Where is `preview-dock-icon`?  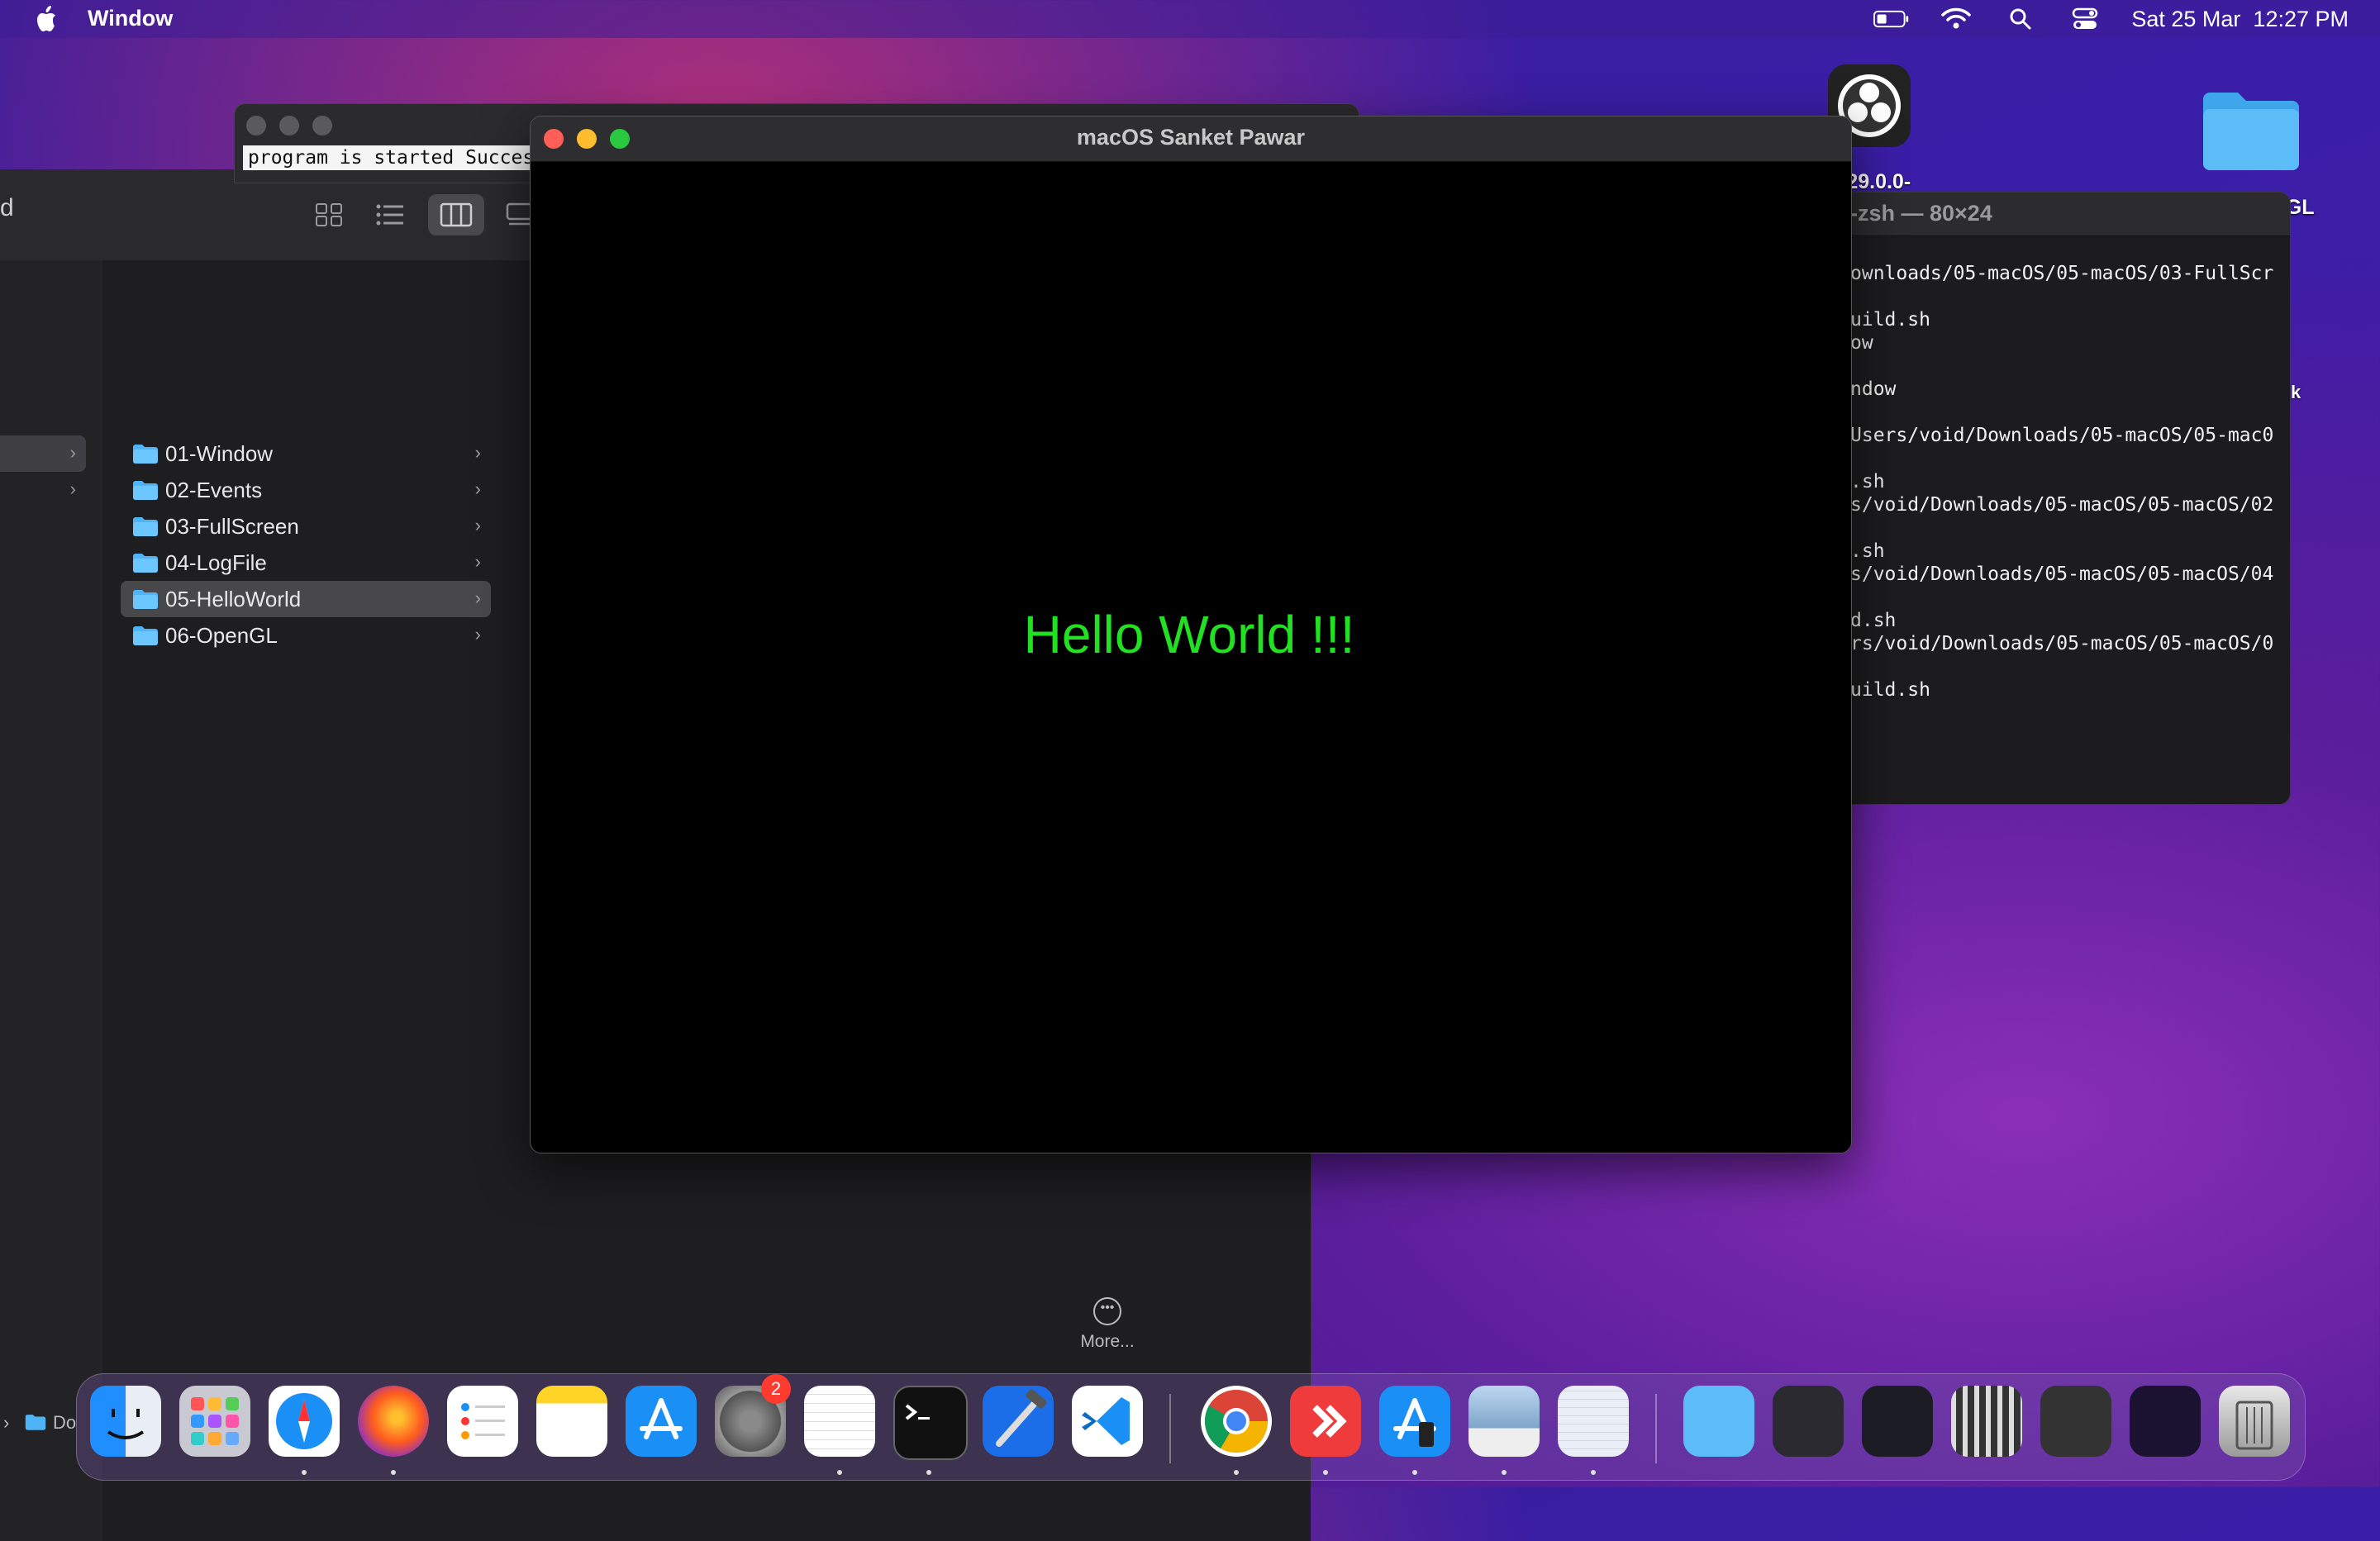 preview-dock-icon is located at coordinates (1504, 1421).